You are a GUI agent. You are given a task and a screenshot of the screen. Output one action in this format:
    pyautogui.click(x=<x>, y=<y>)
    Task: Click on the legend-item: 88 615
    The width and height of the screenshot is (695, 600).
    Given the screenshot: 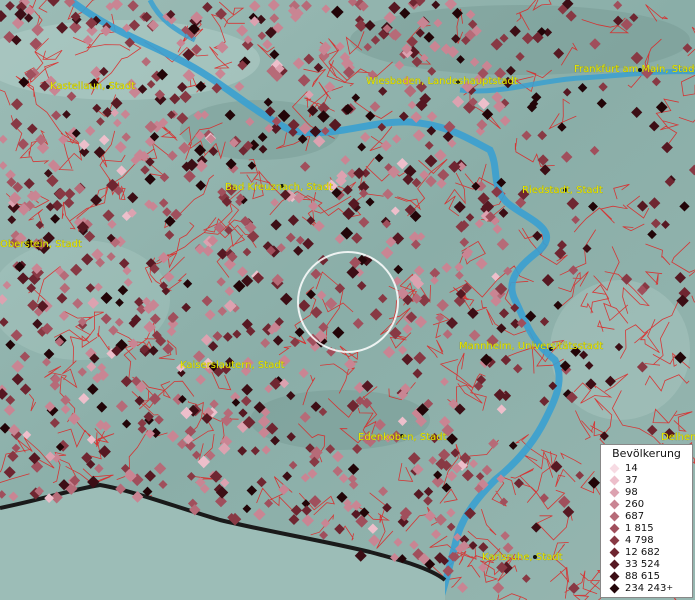 What is the action you would take?
    pyautogui.click(x=634, y=577)
    